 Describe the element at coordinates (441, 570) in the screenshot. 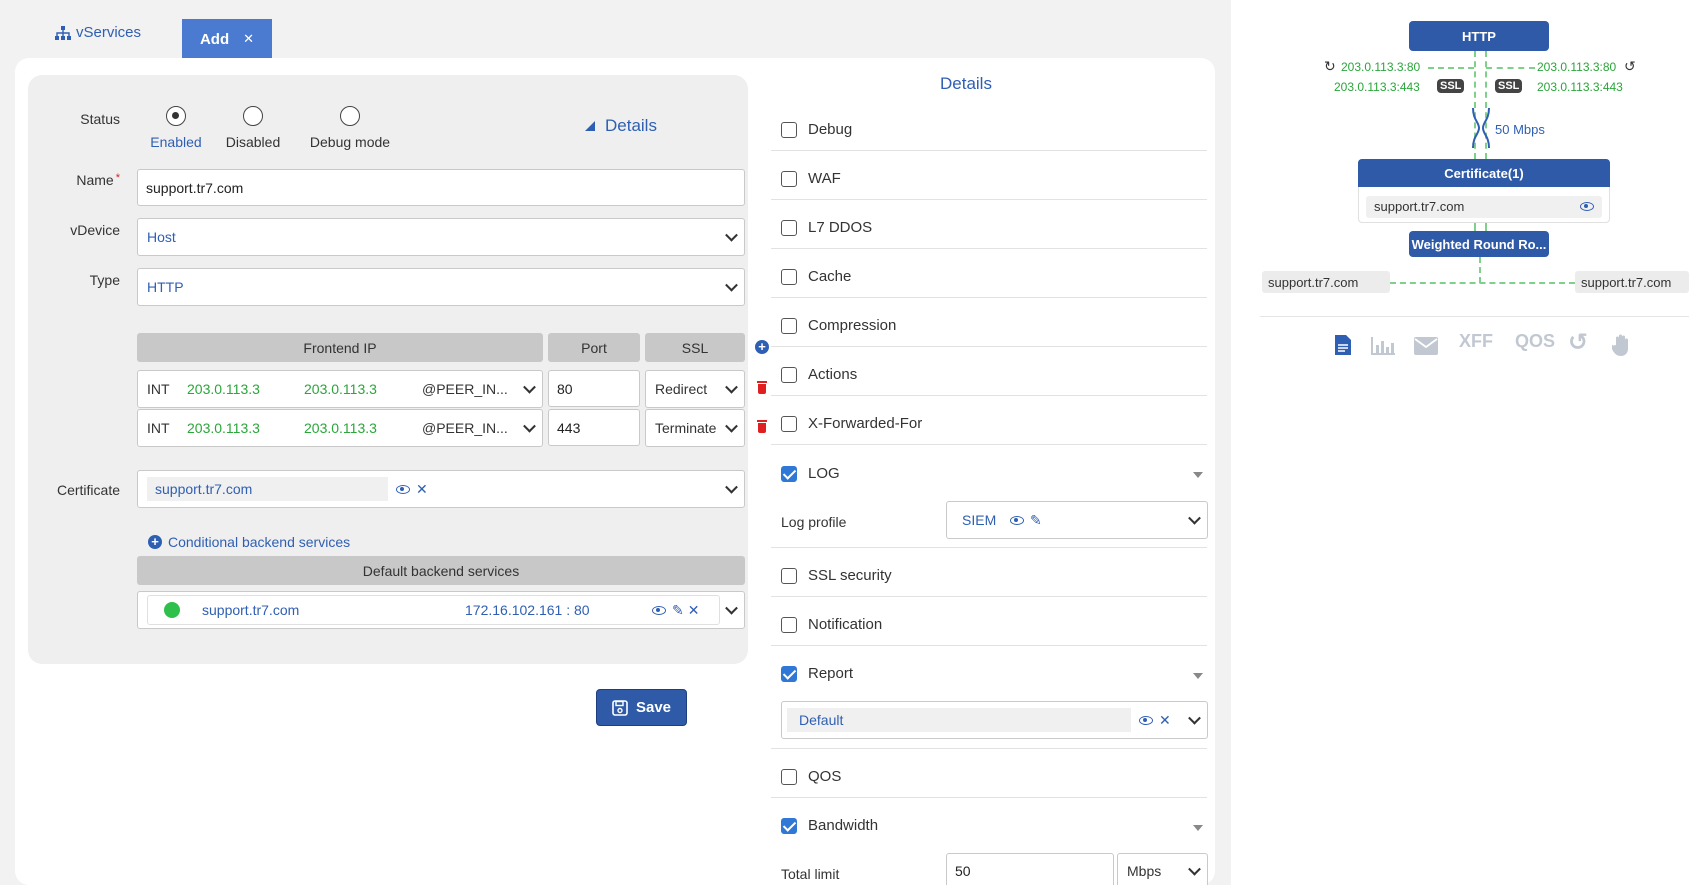

I see `default-backend-header: Default backend services` at that location.